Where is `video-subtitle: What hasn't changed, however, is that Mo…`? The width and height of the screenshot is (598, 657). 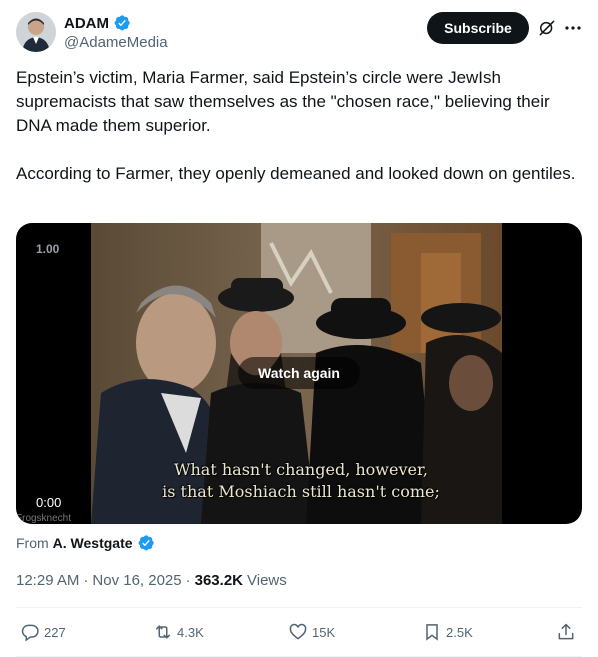 video-subtitle: What hasn't changed, however, is that Mo… is located at coordinates (301, 481).